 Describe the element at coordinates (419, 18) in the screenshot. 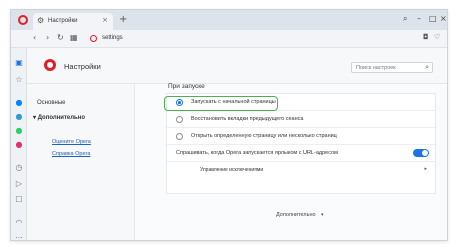

I see `minimize-icon: –` at that location.